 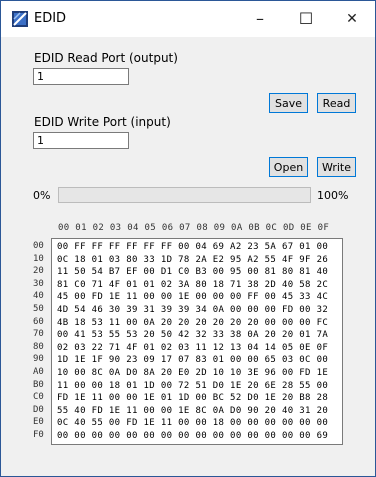 What do you see at coordinates (38, 321) in the screenshot?
I see `hex-address-label: 60` at bounding box center [38, 321].